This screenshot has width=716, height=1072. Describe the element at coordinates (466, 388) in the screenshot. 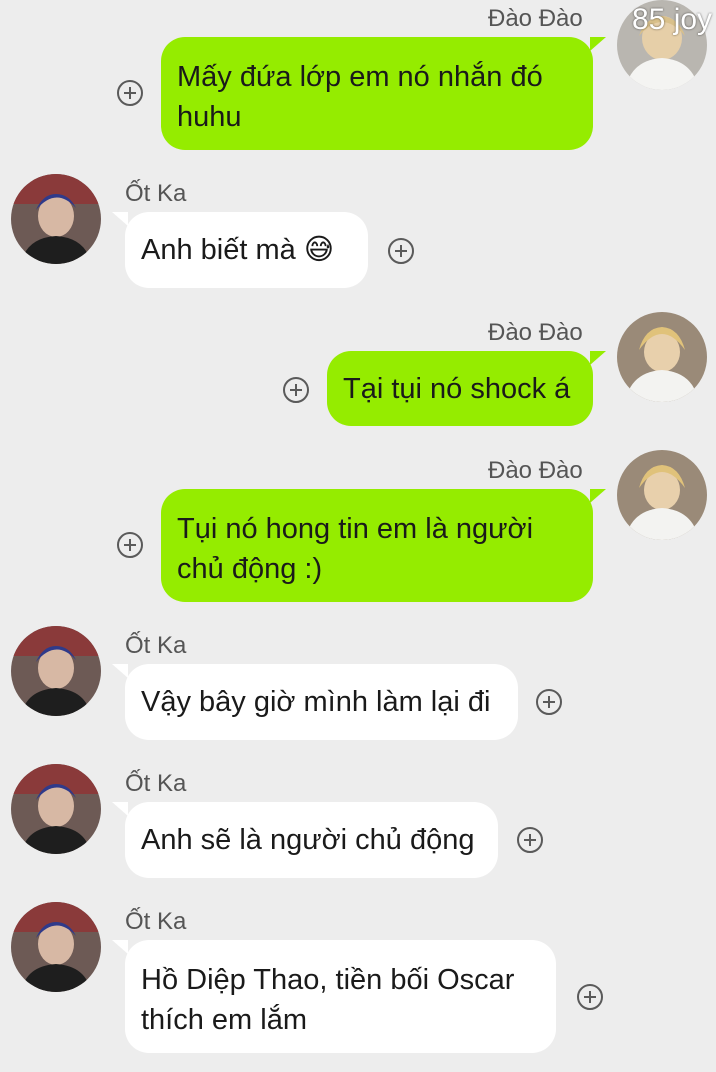

I see `message-bubble: Tại tụi nó shock á` at that location.